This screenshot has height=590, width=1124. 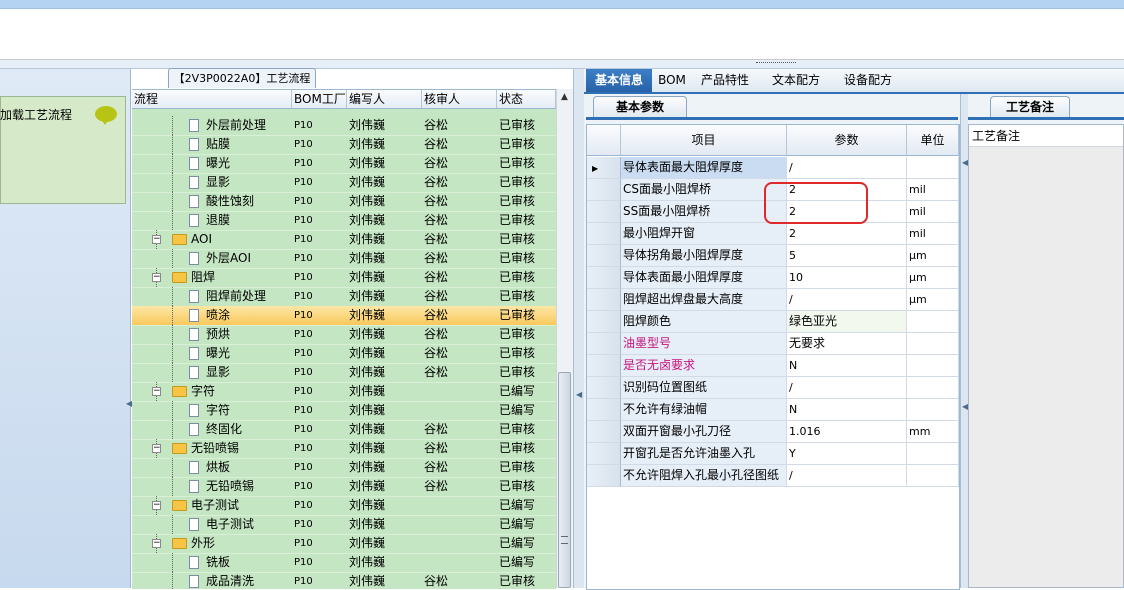 I want to click on params-row: 导体表面最小阻焊厚度 10 μm, so click(x=773, y=278).